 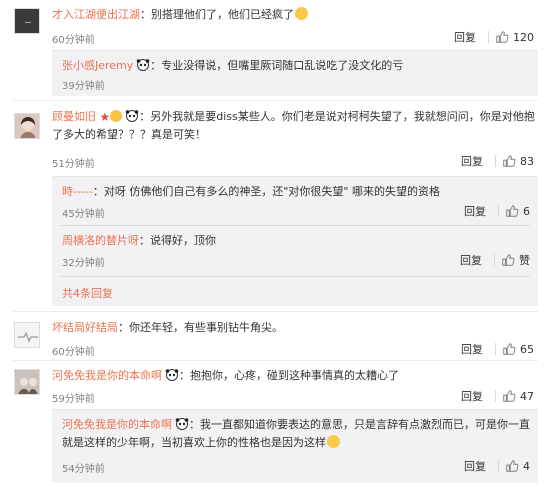 I want to click on reply-username: 张小感Jeremy, so click(x=97, y=65).